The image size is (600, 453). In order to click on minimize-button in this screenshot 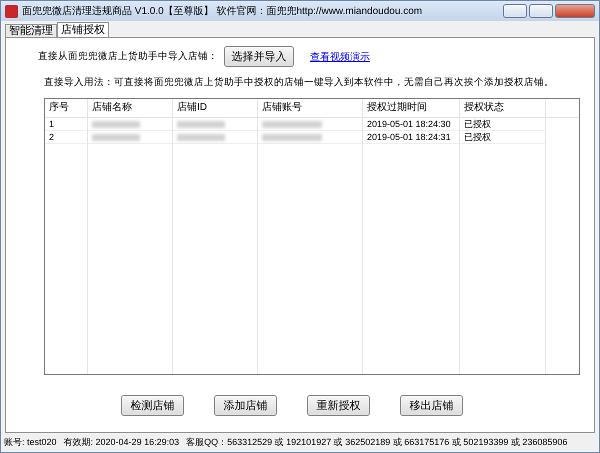, I will do `click(515, 11)`.